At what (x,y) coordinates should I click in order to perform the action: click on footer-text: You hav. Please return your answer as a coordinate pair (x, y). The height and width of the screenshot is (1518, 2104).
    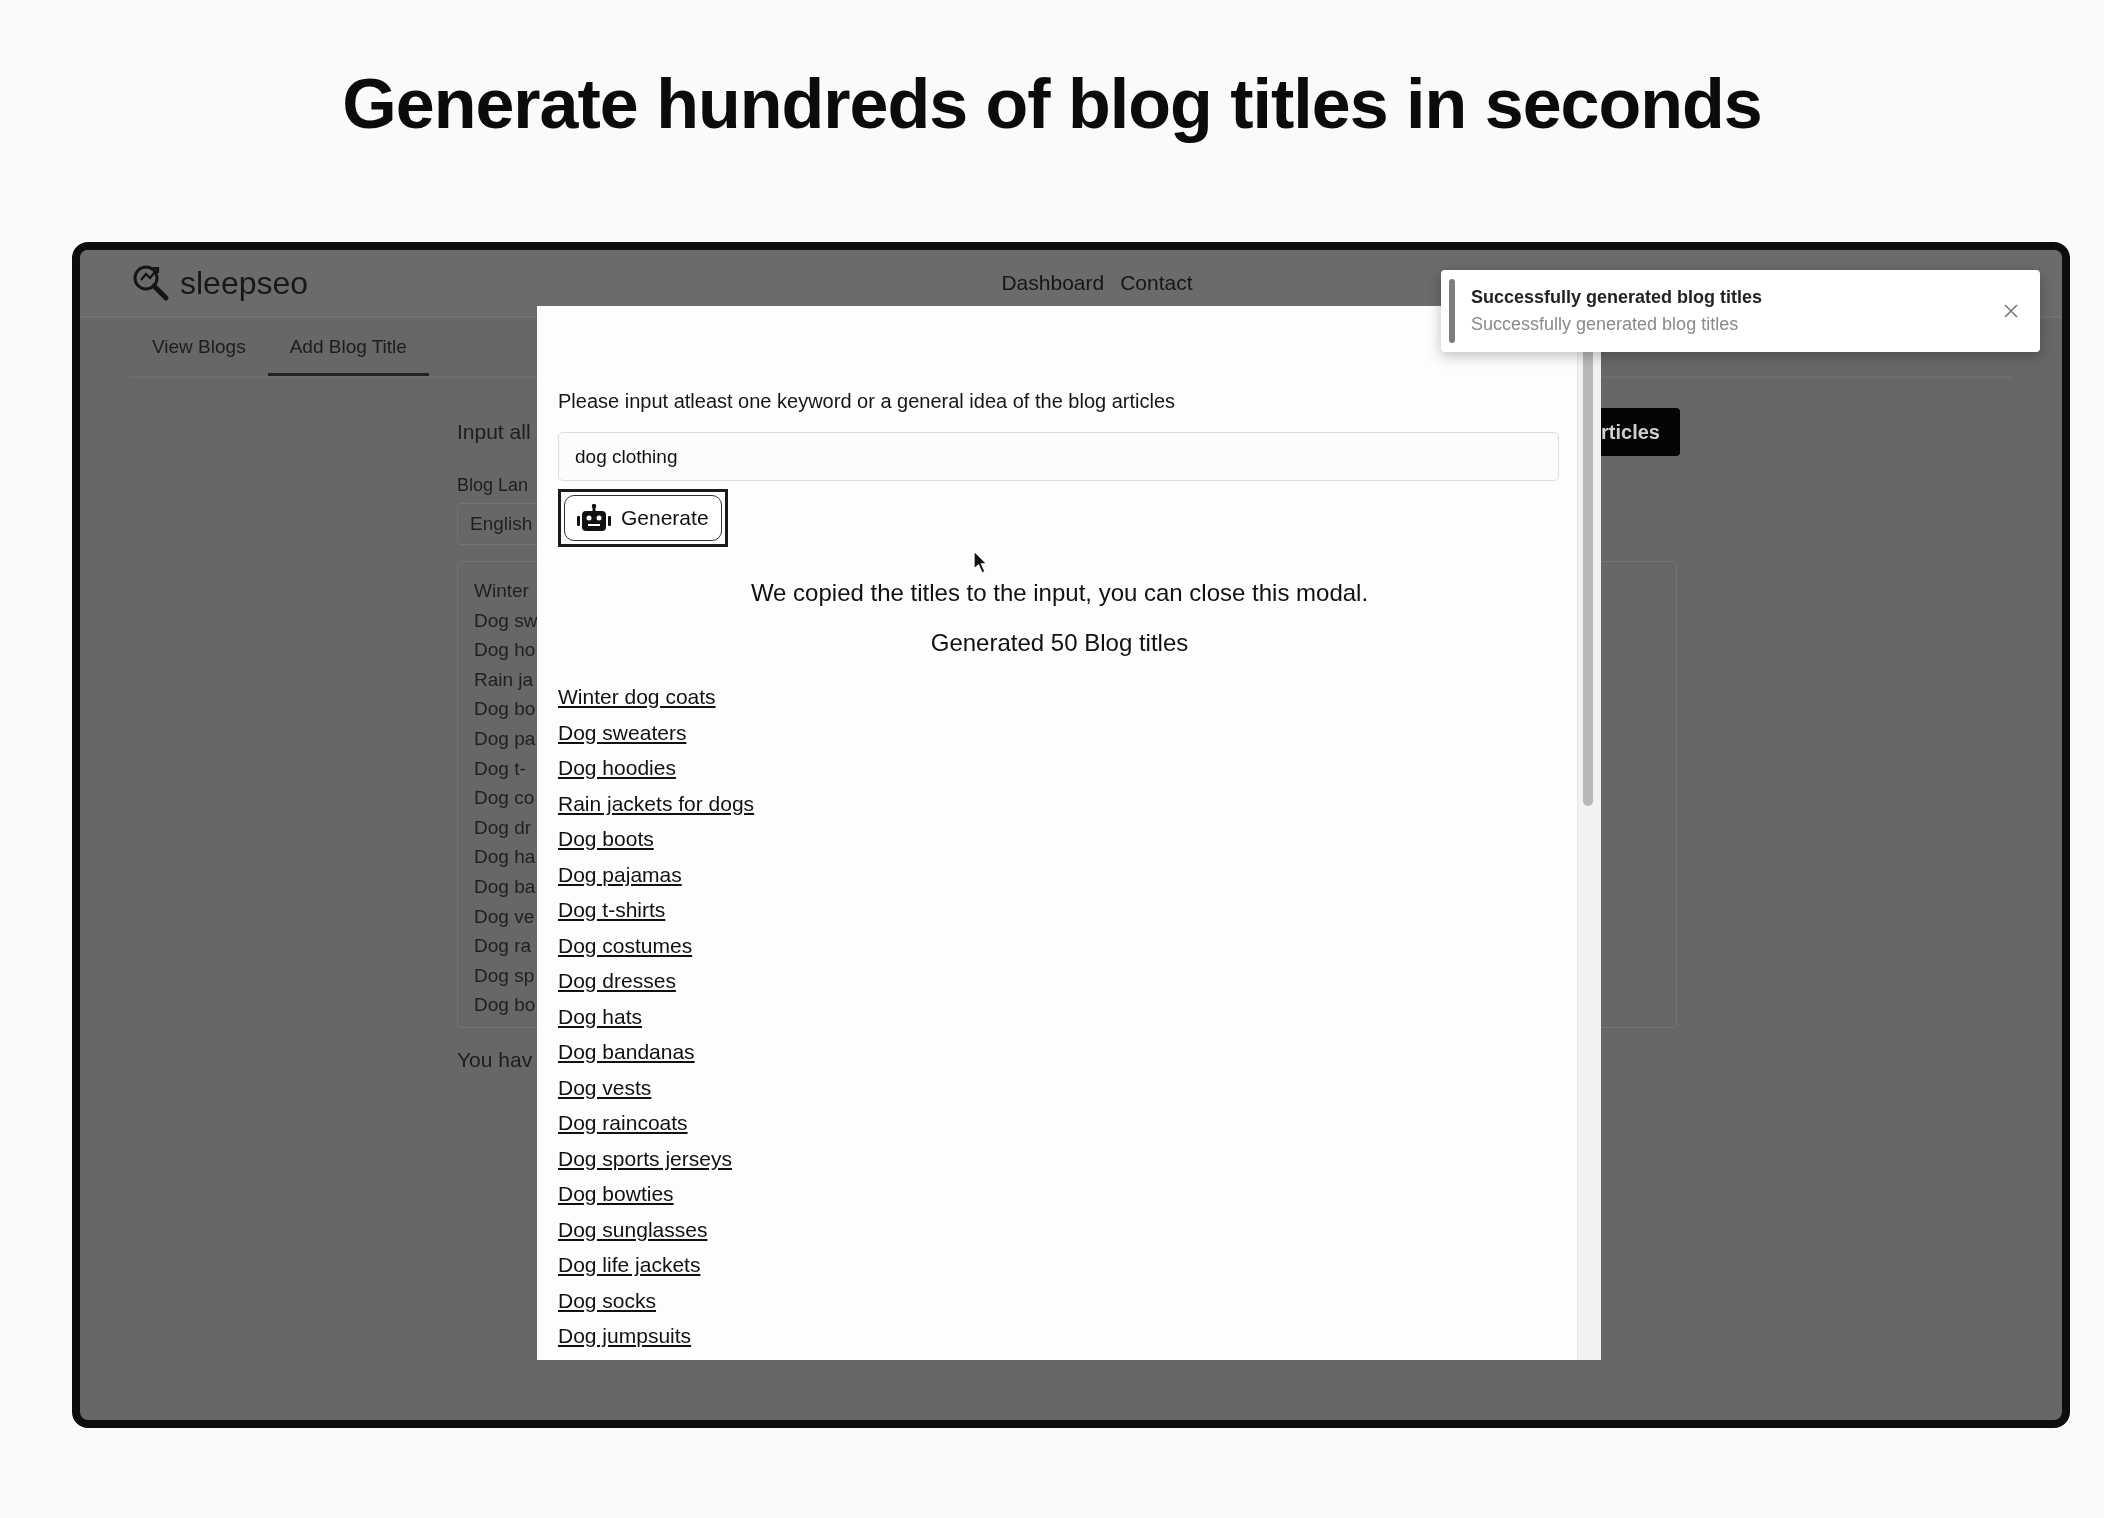
    Looking at the image, I should click on (495, 1060).